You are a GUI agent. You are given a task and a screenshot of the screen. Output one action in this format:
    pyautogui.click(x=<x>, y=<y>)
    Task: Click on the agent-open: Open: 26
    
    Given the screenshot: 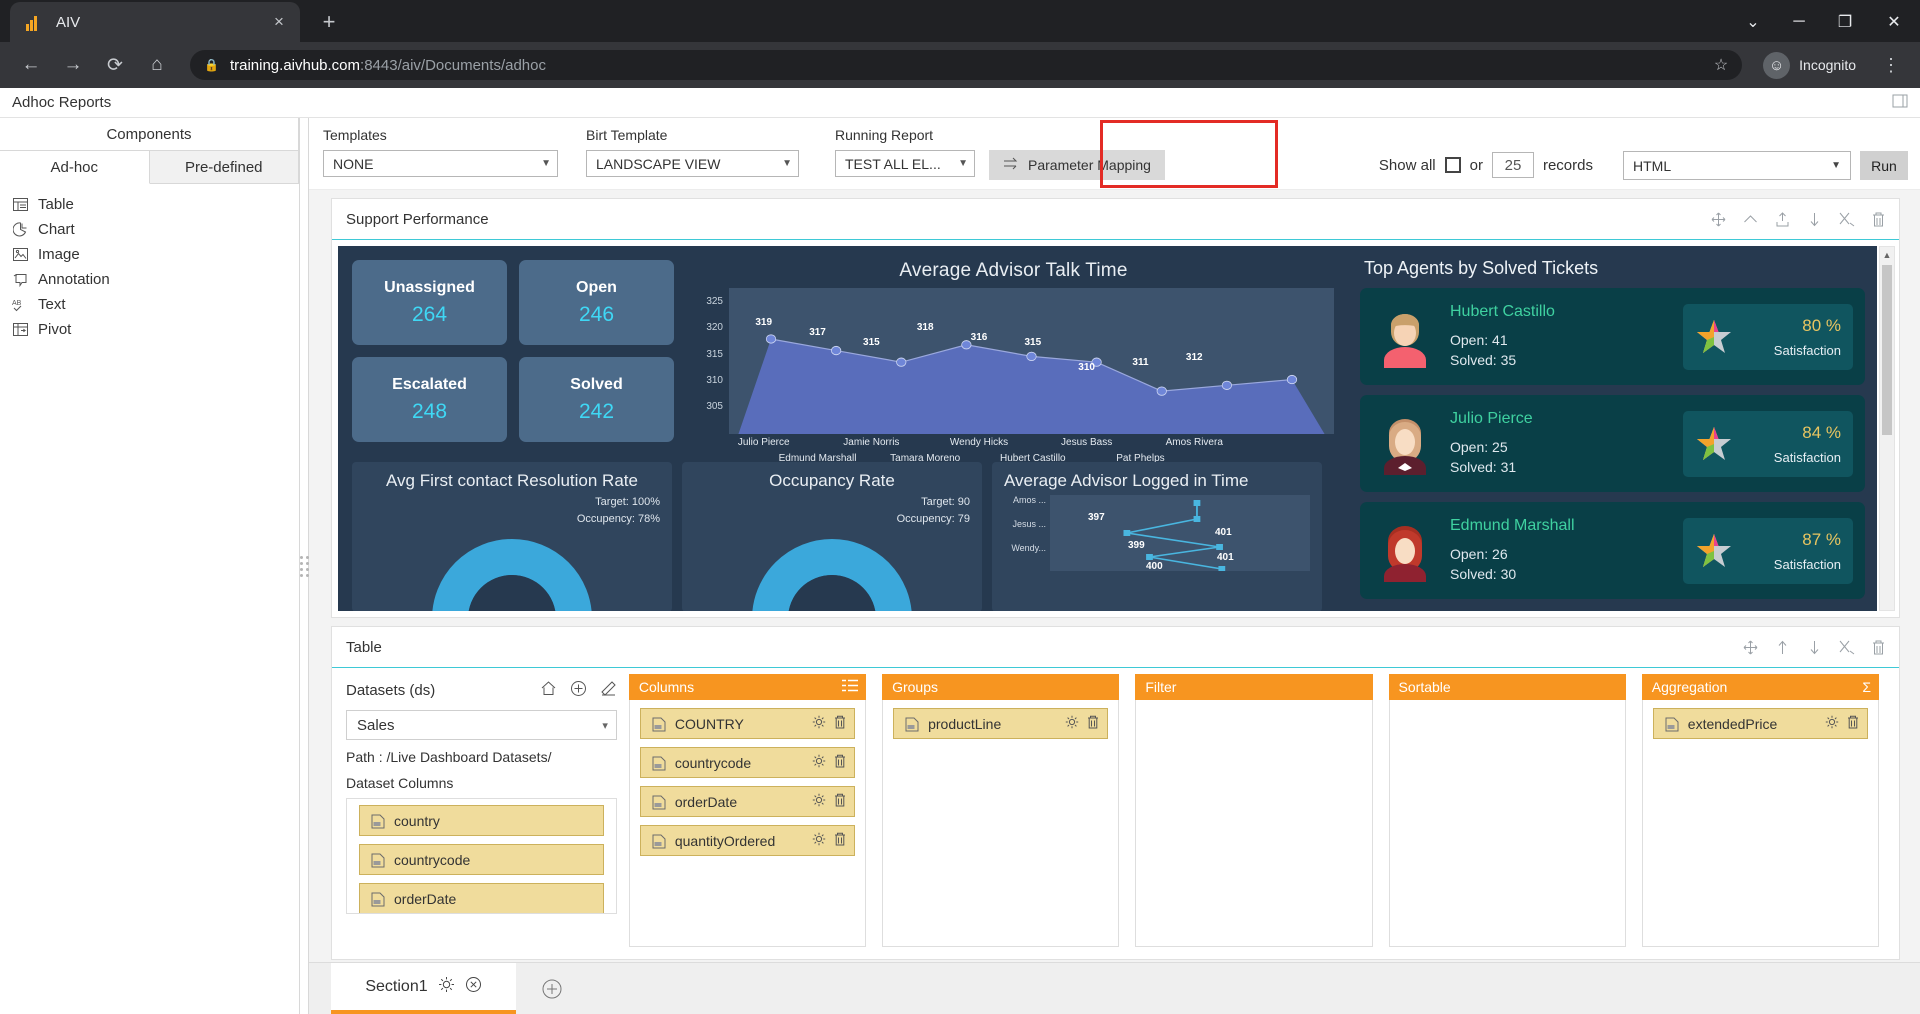 What is the action you would take?
    pyautogui.click(x=1479, y=553)
    